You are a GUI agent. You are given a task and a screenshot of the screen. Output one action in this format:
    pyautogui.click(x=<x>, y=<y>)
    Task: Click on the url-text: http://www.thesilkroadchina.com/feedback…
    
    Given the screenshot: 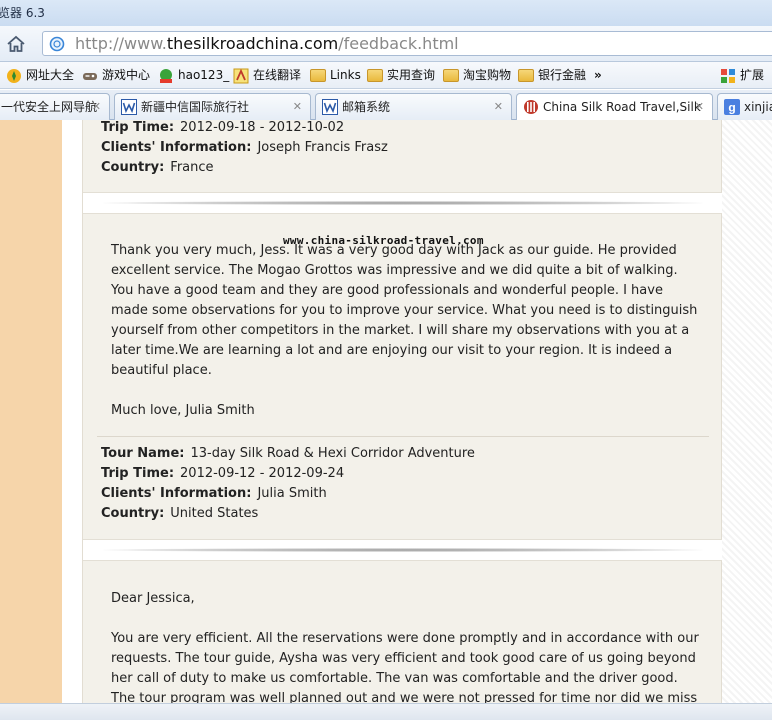 What is the action you would take?
    pyautogui.click(x=267, y=43)
    